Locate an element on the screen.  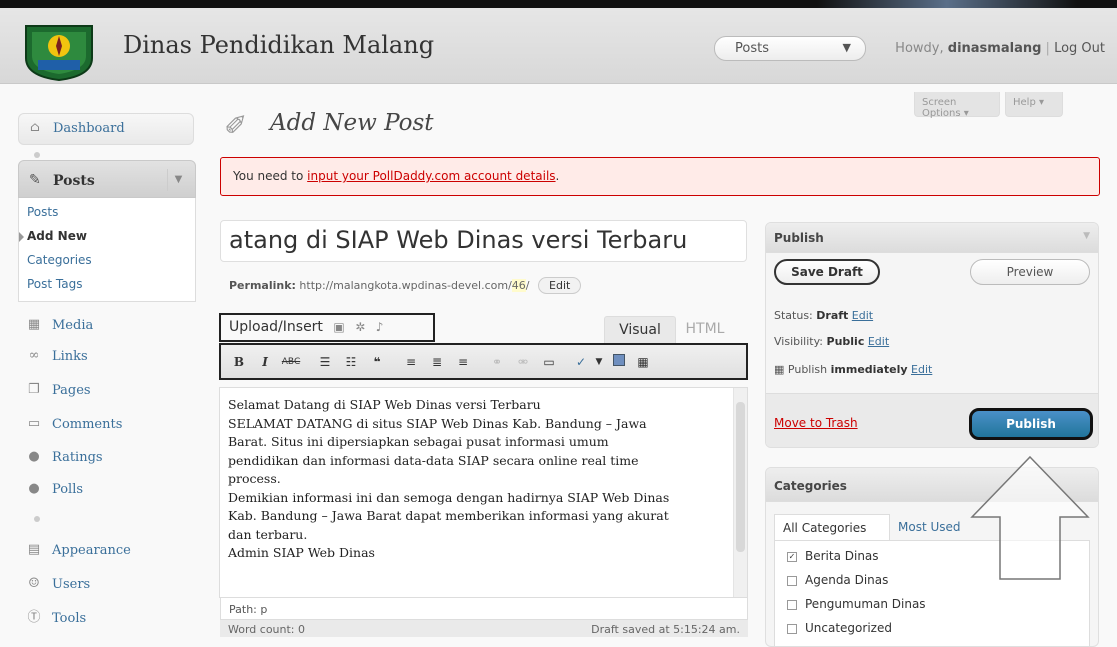
category-item: Uncategorized is located at coordinates (839, 628).